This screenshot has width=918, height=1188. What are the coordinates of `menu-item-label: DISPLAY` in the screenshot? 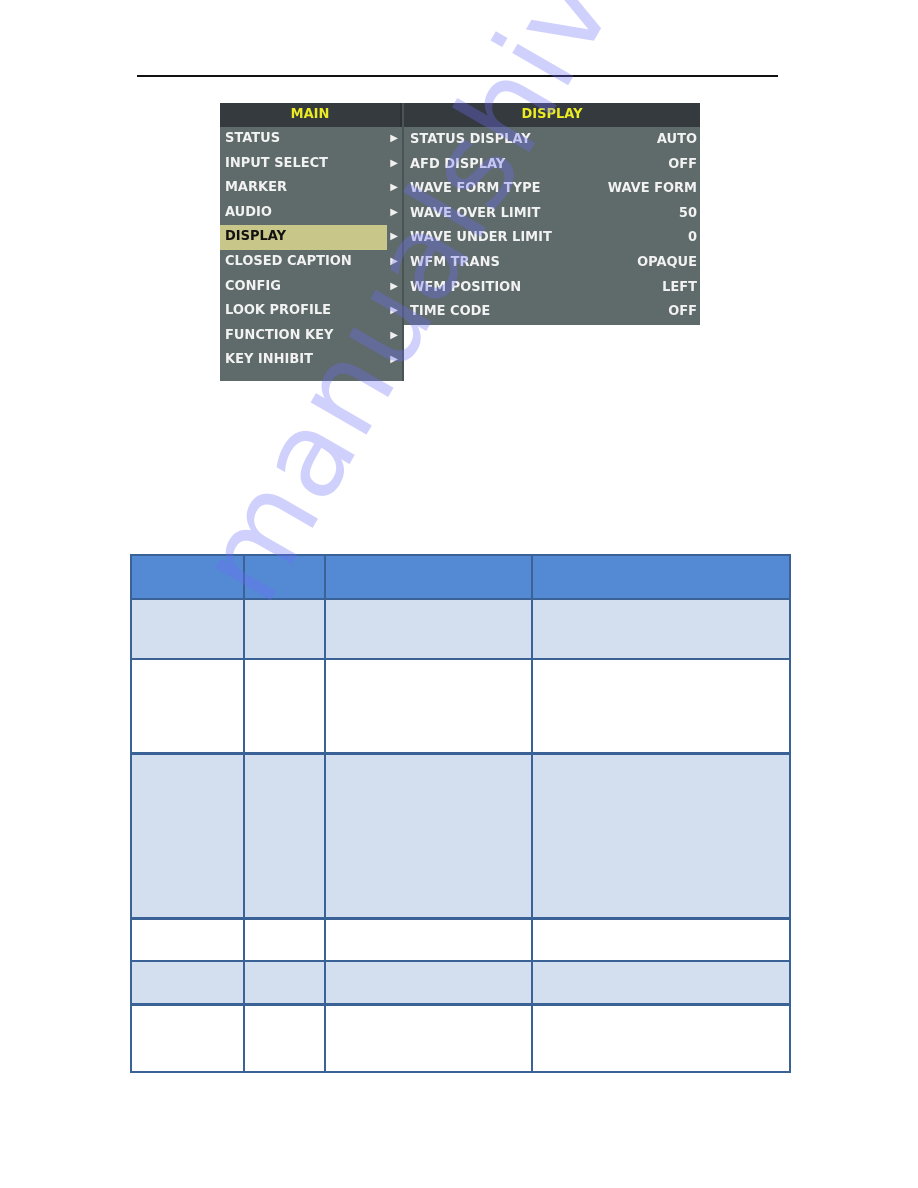 It's located at (256, 237).